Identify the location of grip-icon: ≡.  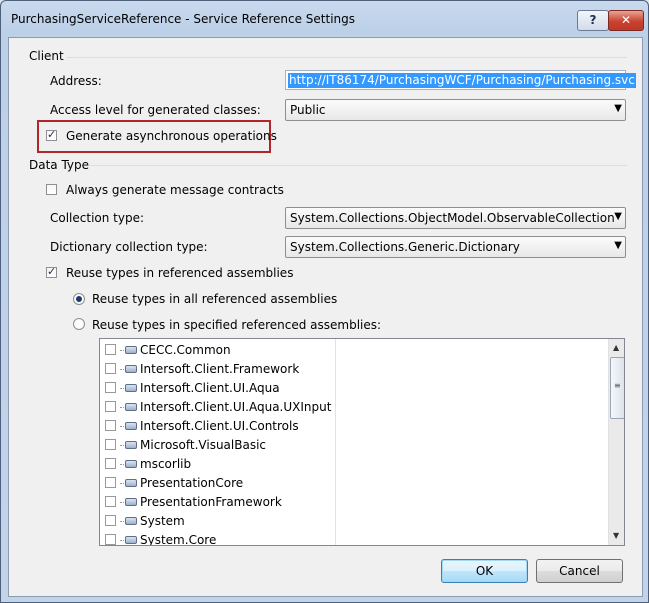
(617, 385).